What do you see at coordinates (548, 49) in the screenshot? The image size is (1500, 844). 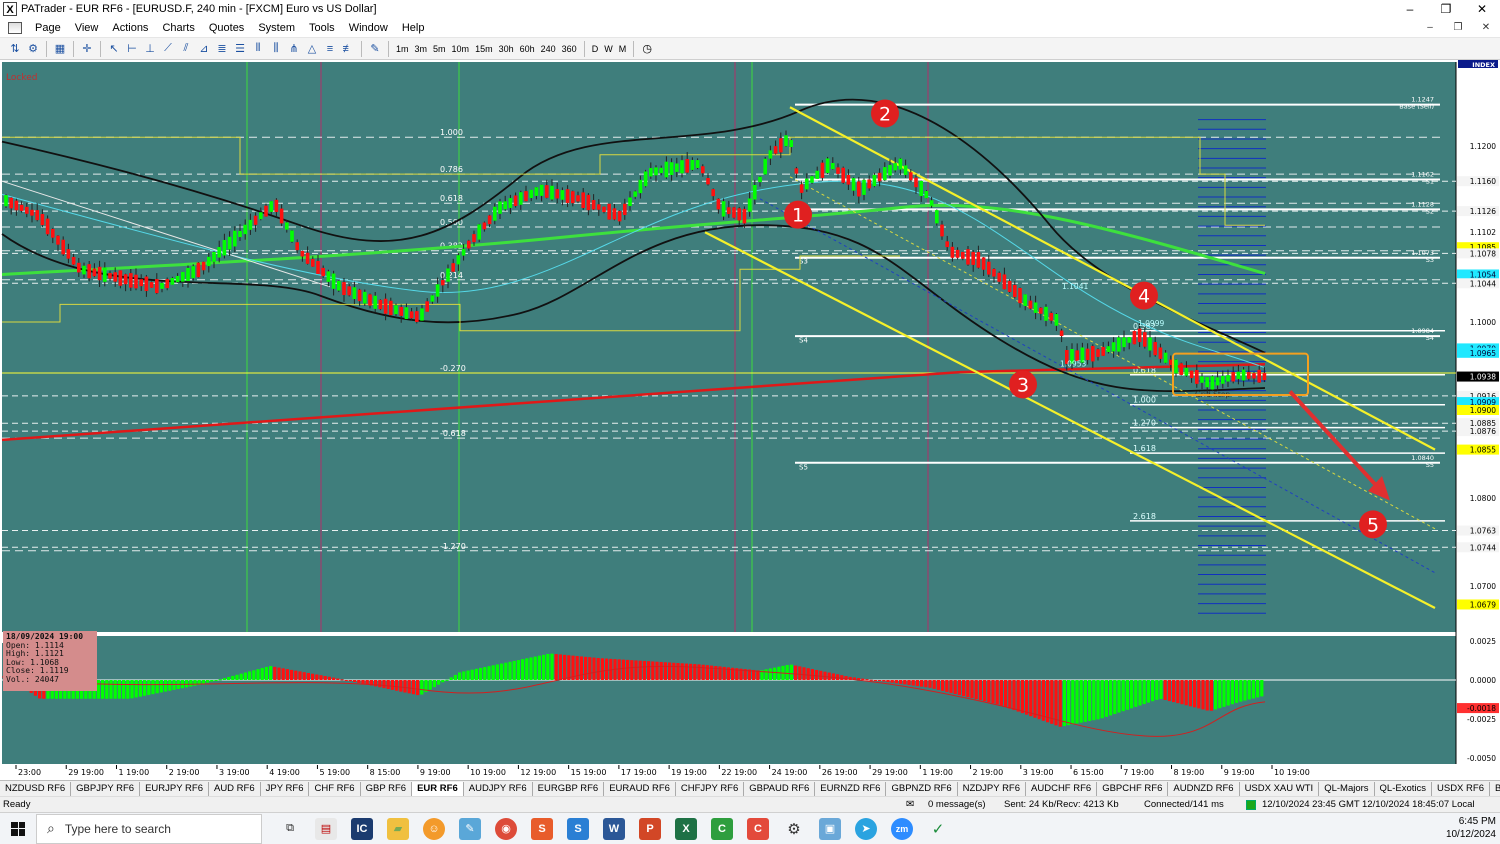 I see `timeframe-240: 240` at bounding box center [548, 49].